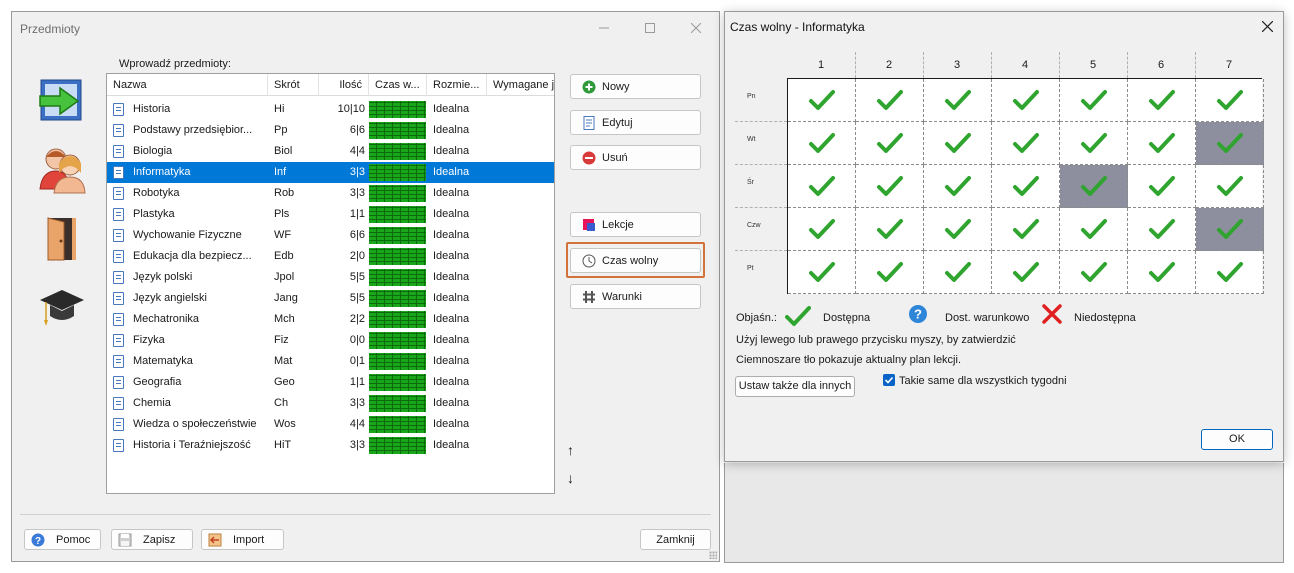  I want to click on table-row: Biologia Biol 4|4 Idealna, so click(330, 151).